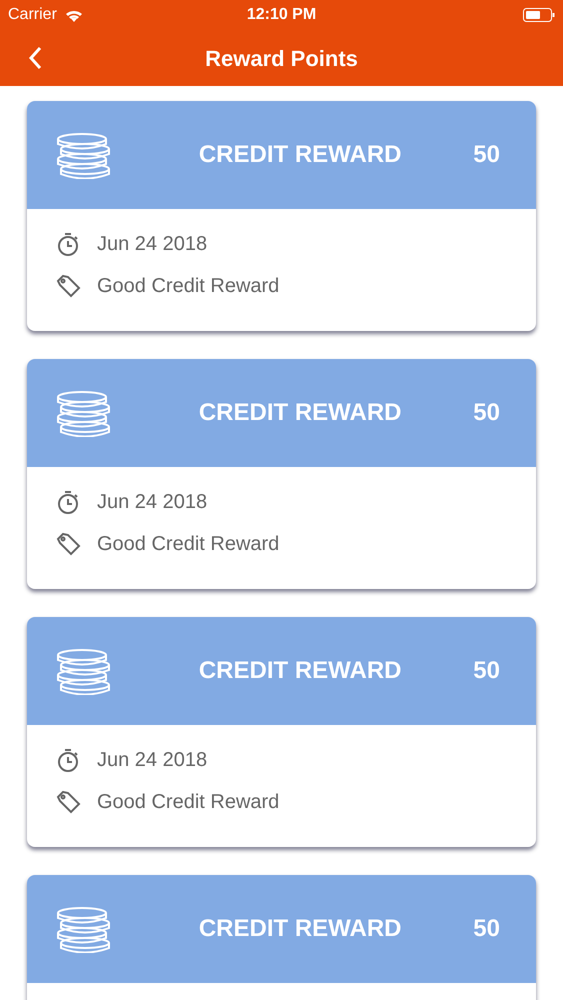 Image resolution: width=563 pixels, height=1000 pixels. Describe the element at coordinates (35, 58) in the screenshot. I see `back-icon` at that location.